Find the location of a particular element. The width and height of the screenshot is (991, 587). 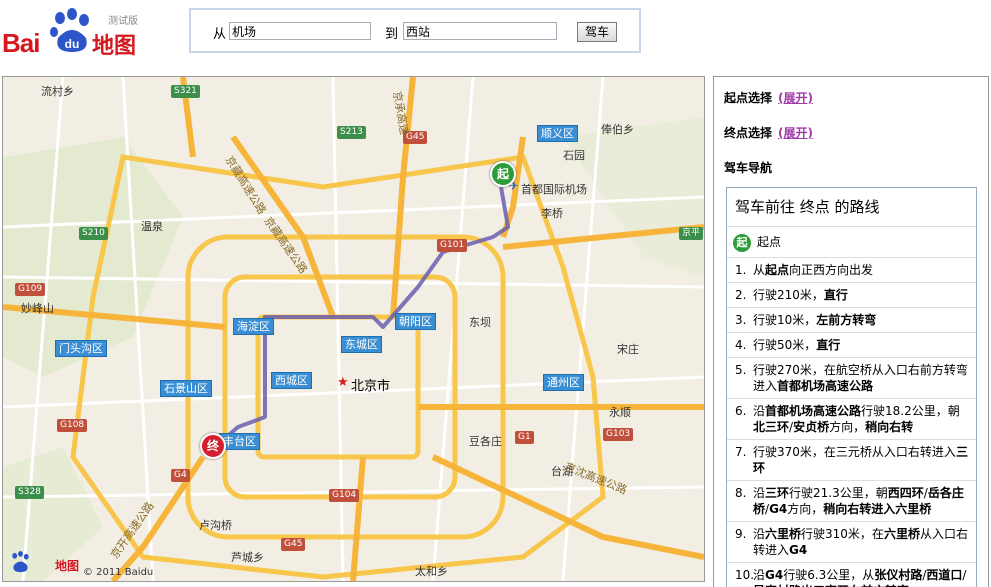

highway-shield: G104 is located at coordinates (344, 495).